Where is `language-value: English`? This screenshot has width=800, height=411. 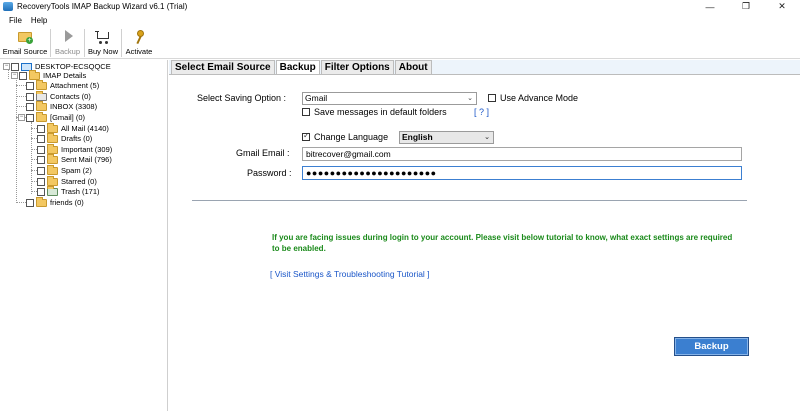 language-value: English is located at coordinates (417, 137).